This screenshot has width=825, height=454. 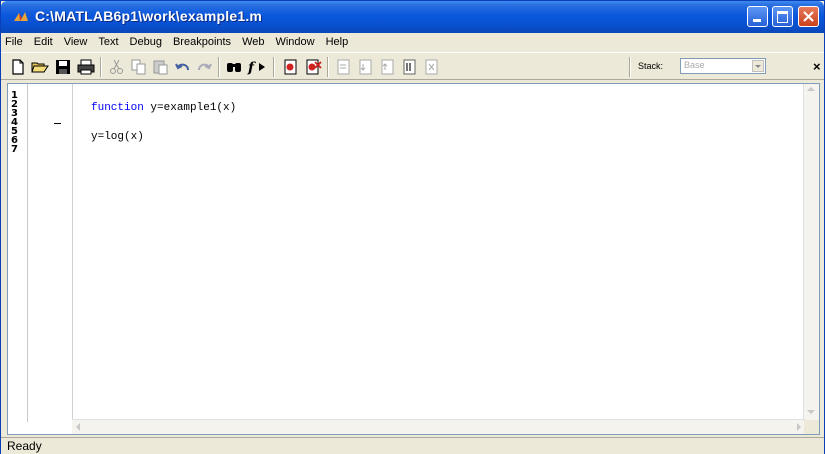 I want to click on code-text: y=log(x), so click(x=117, y=137).